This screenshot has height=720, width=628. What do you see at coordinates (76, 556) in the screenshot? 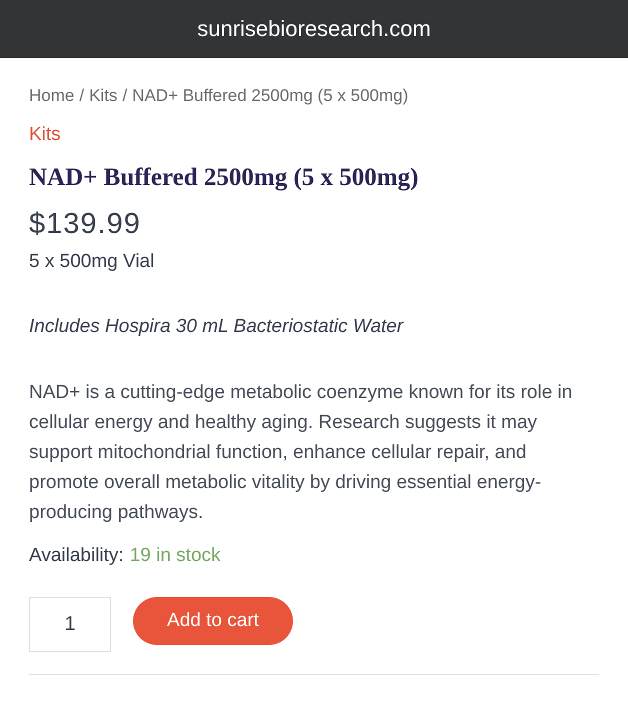
I see `availability-label: Availability:` at bounding box center [76, 556].